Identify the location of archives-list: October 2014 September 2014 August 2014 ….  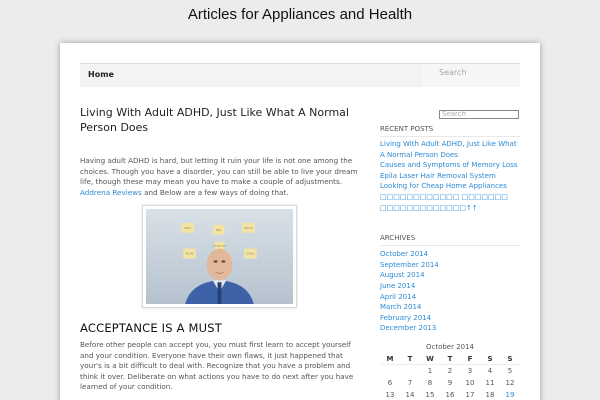
(450, 291).